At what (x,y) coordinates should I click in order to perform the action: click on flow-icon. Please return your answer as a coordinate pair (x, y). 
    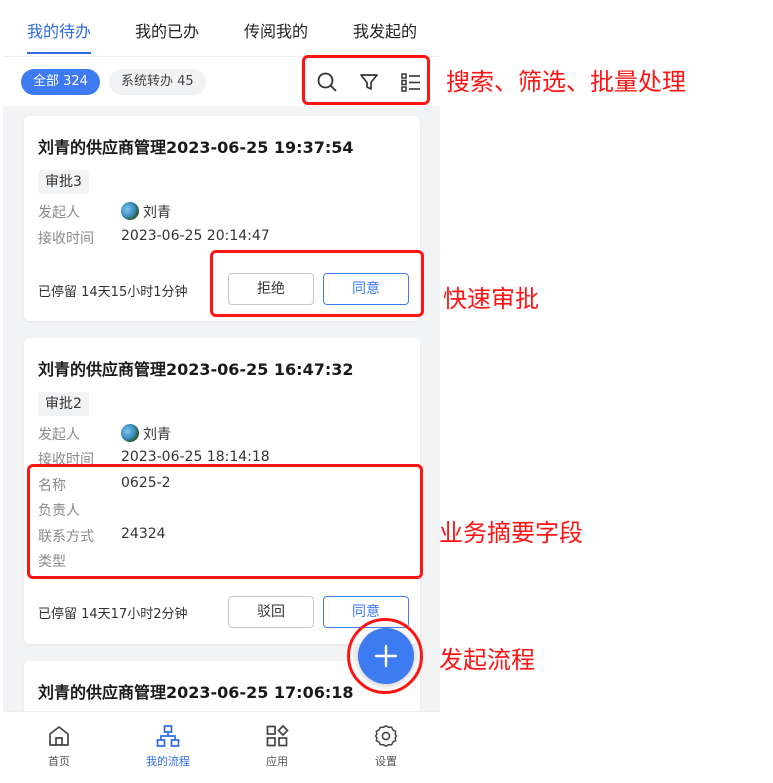
    Looking at the image, I should click on (168, 736).